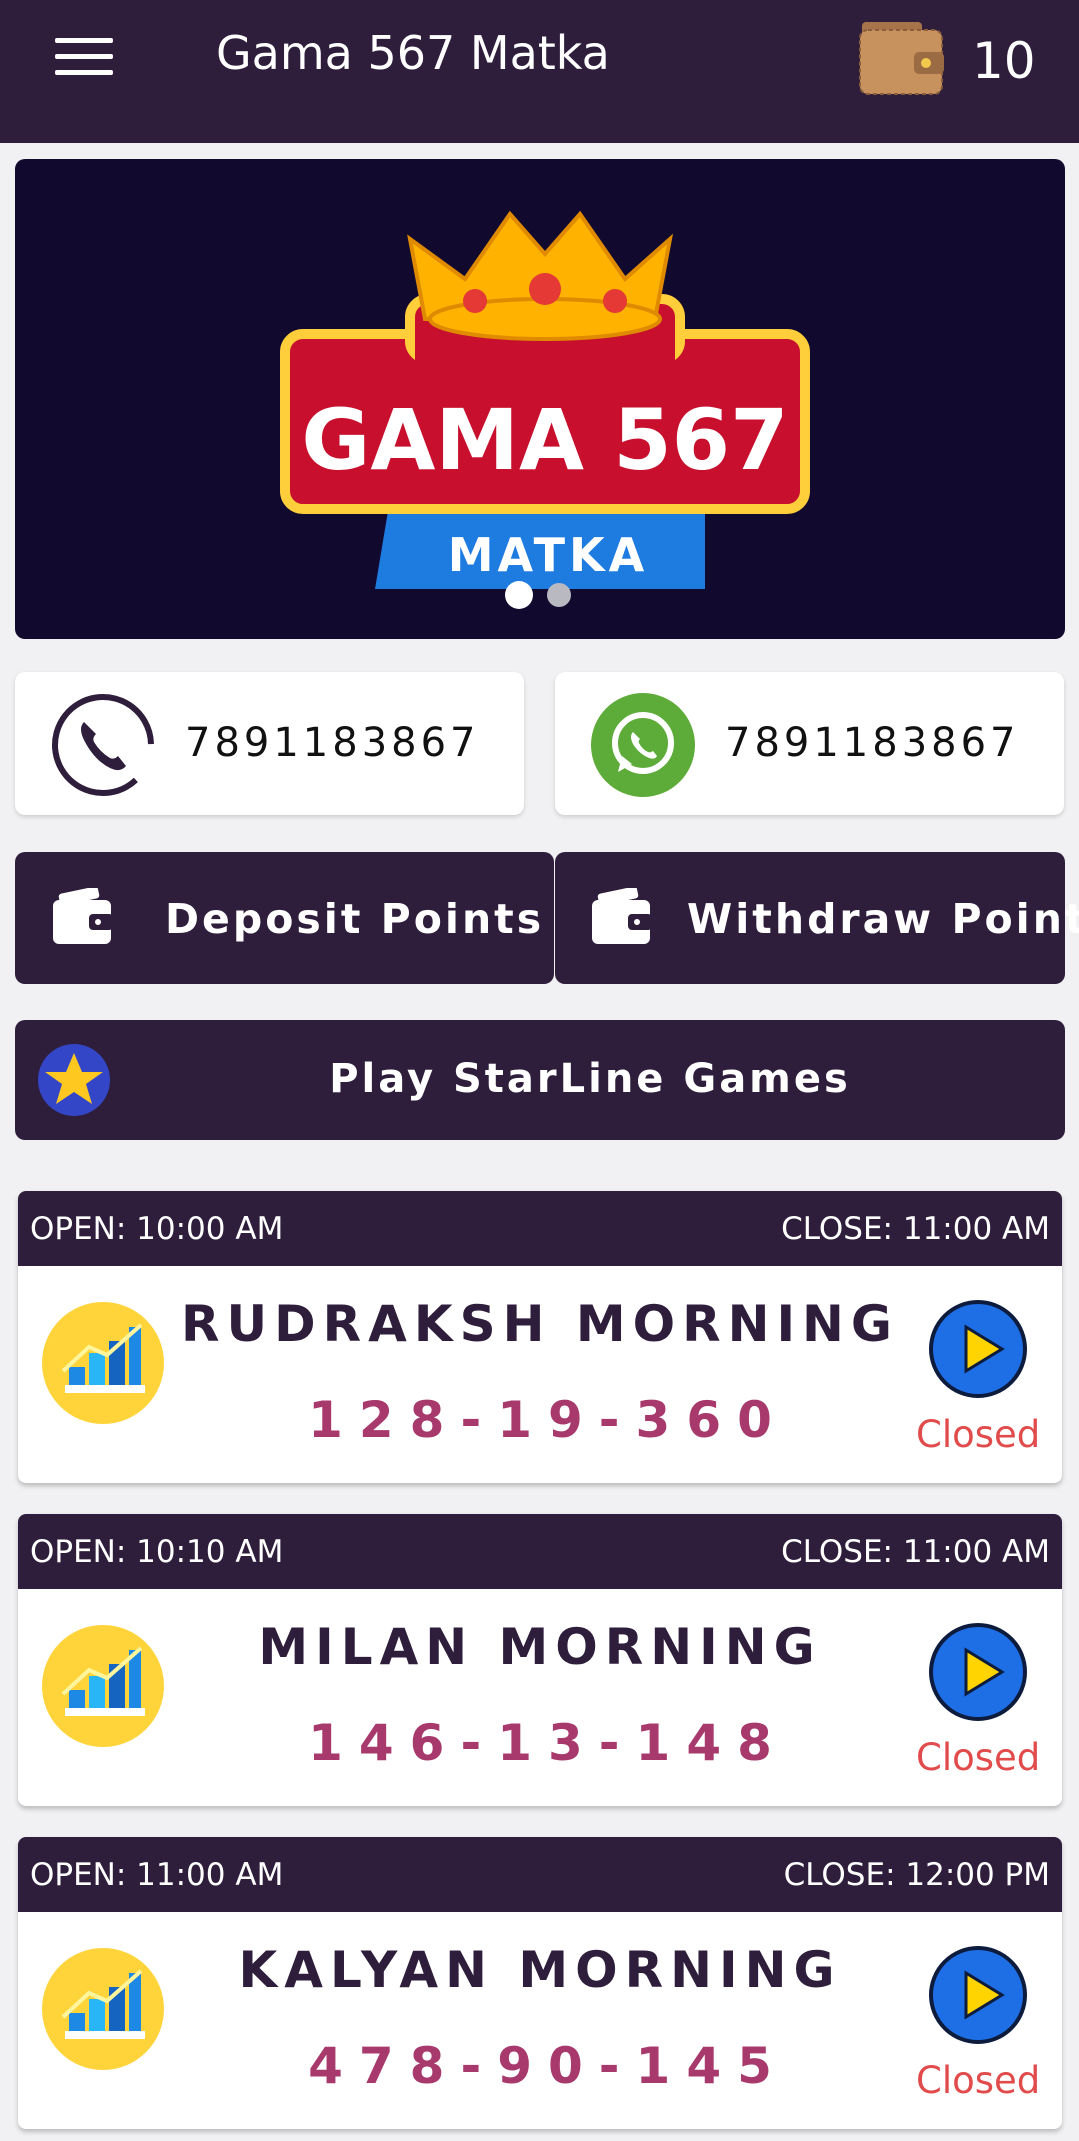 The image size is (1079, 2141). What do you see at coordinates (103, 745) in the screenshot?
I see `phone-icon` at bounding box center [103, 745].